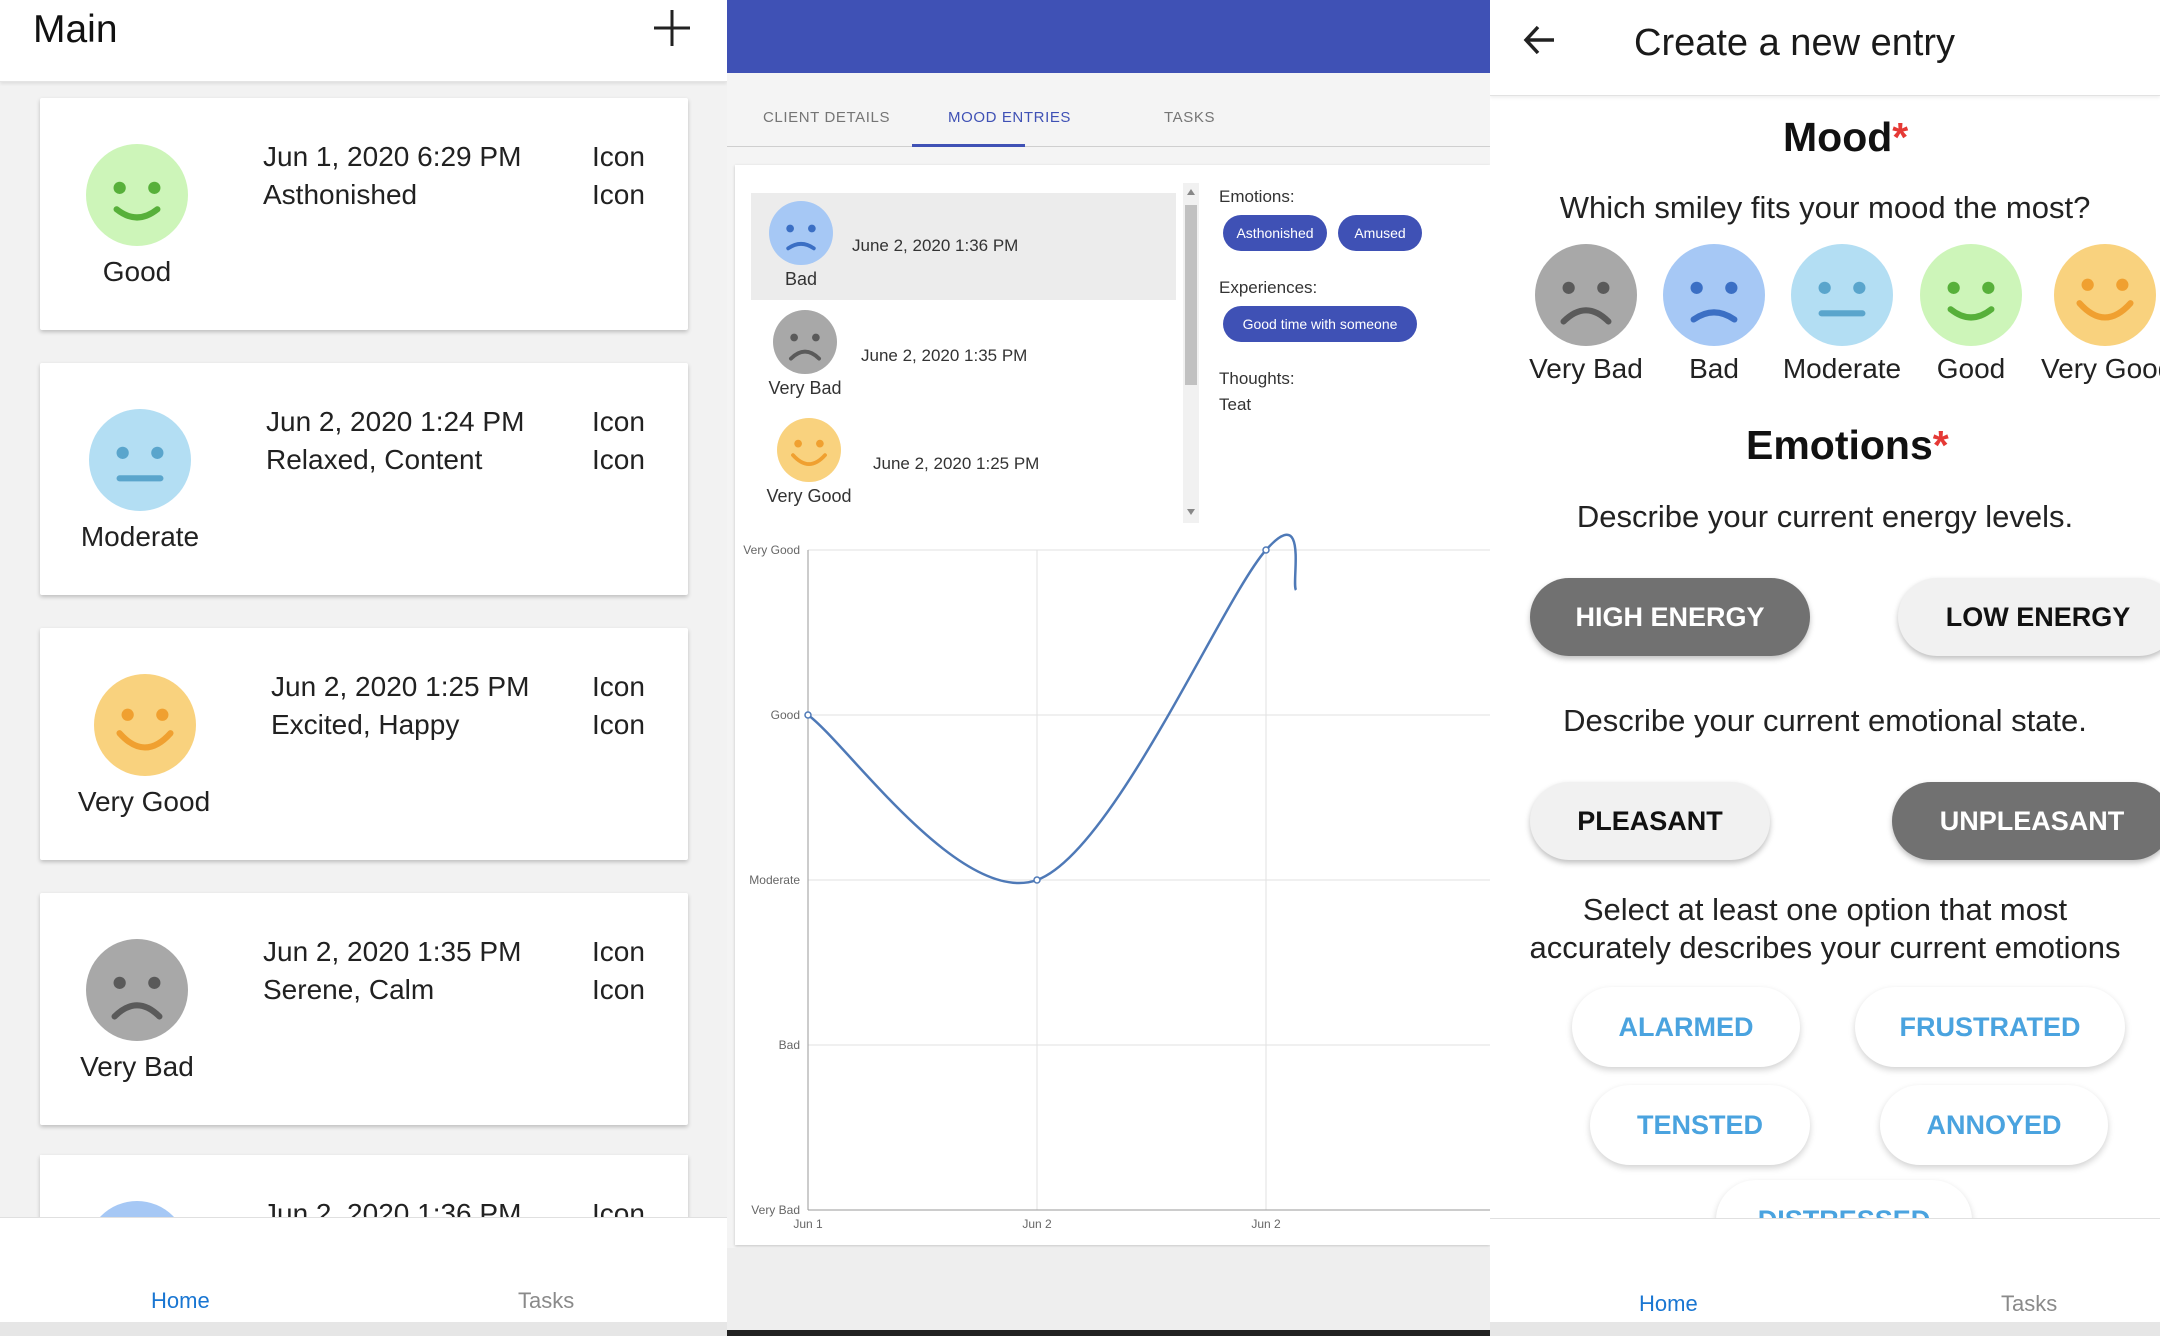 Image resolution: width=2160 pixels, height=1336 pixels. I want to click on scroll-thumb, so click(1191, 295).